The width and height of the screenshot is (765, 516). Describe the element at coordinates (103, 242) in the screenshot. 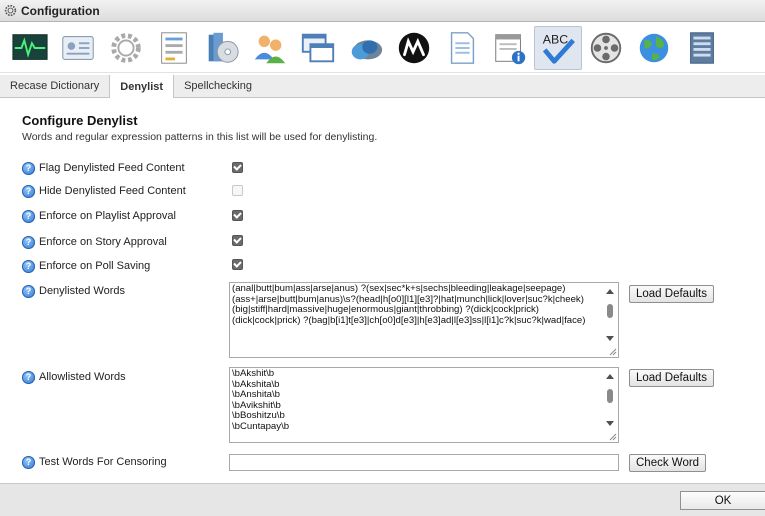

I see `option-label: Enforce on Story Approval` at that location.